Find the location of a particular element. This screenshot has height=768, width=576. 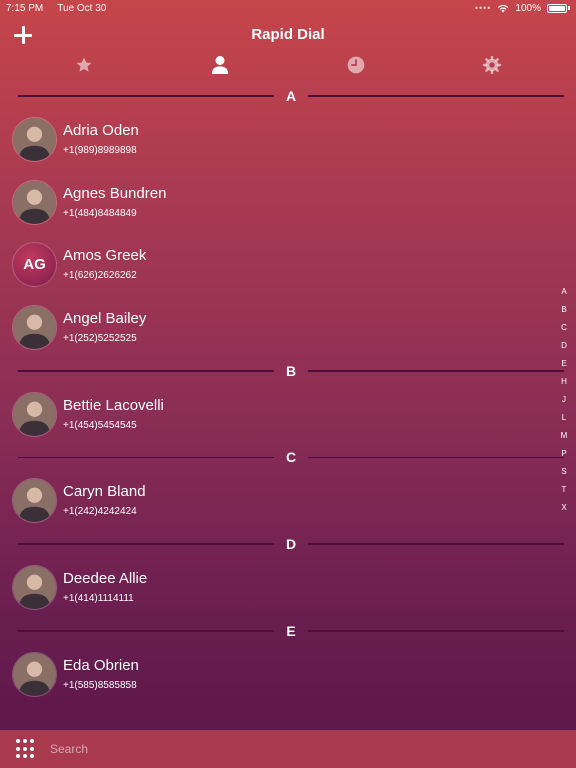

contact-phone: +1(242)4242424 is located at coordinates (100, 512).